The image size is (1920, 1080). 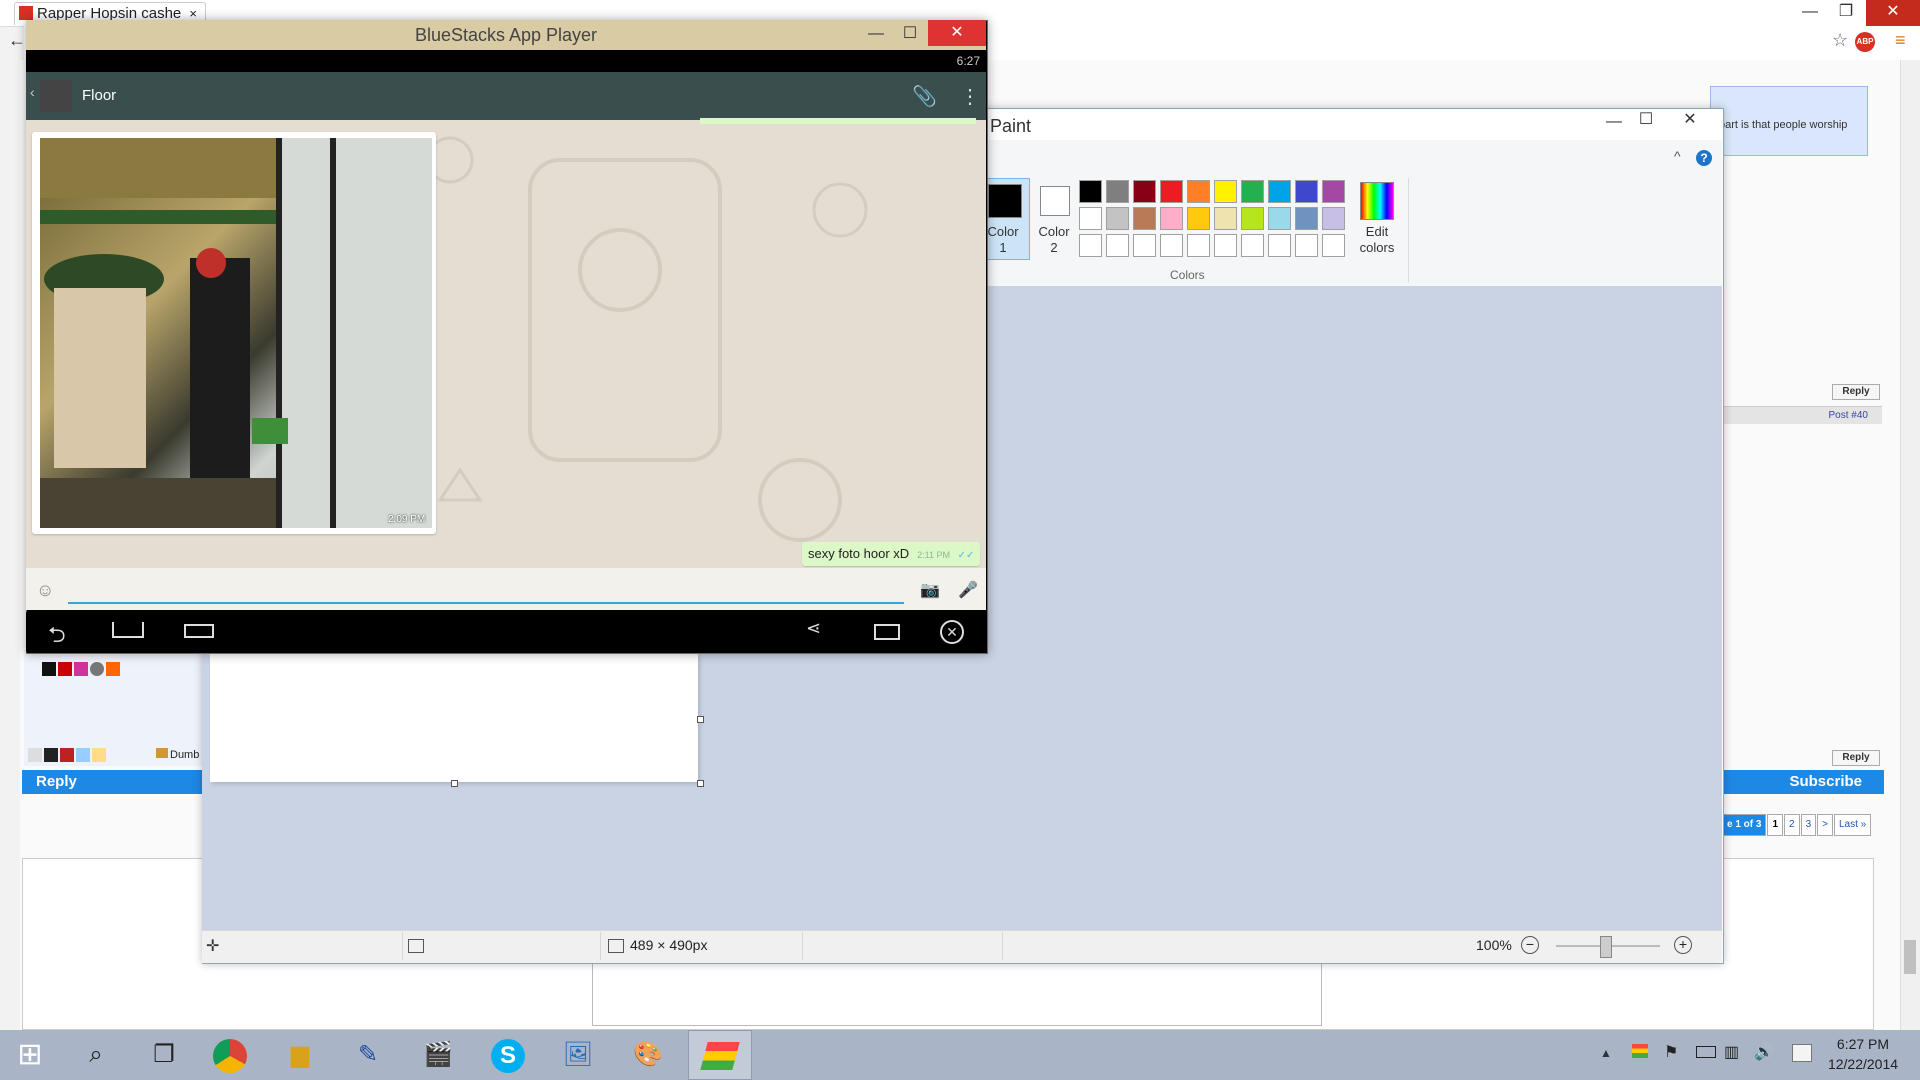 I want to click on show-hidden-icons: ▲, so click(x=1606, y=1053).